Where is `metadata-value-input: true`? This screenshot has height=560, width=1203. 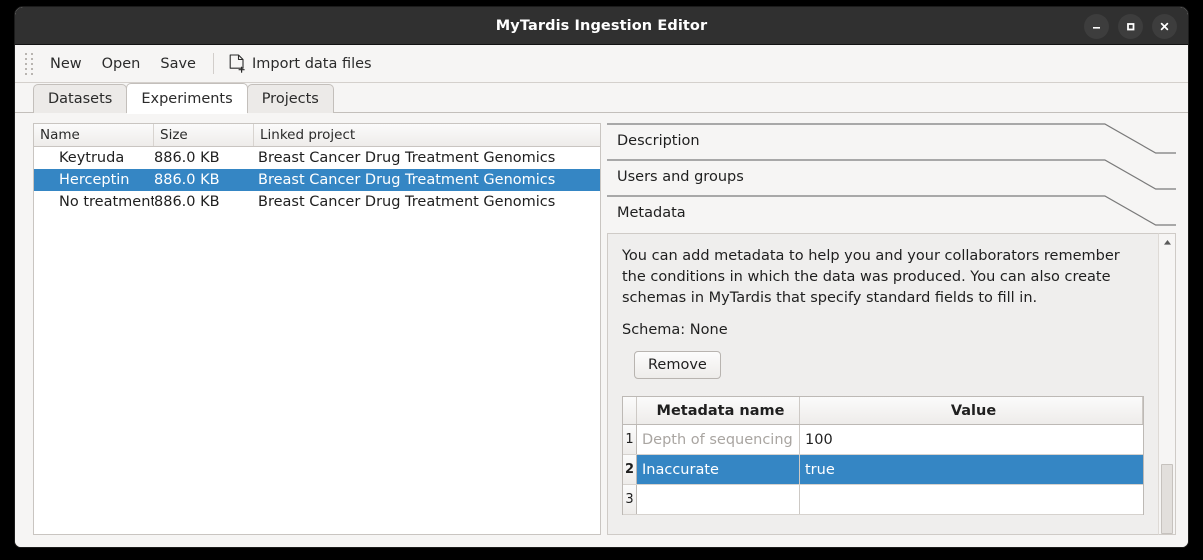
metadata-value-input: true is located at coordinates (971, 469).